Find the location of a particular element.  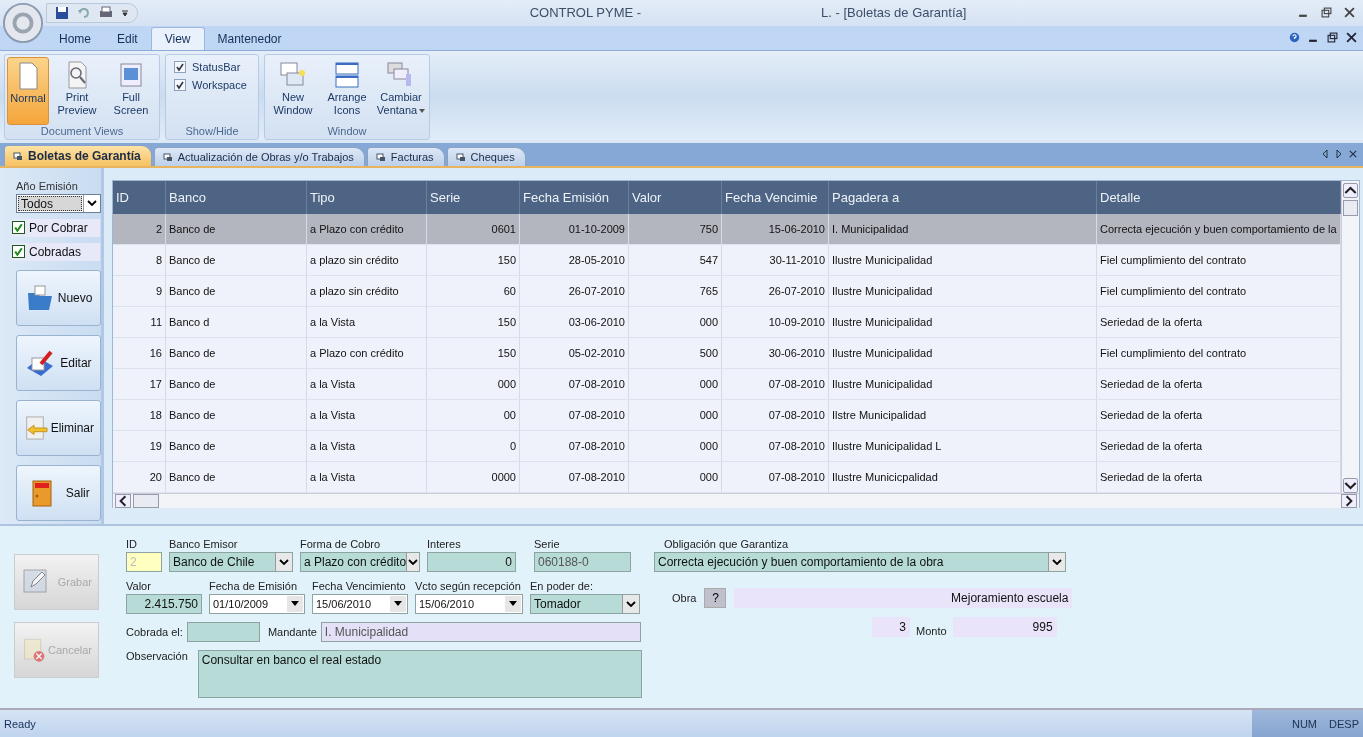

document-tab: Facturas is located at coordinates (405, 156).